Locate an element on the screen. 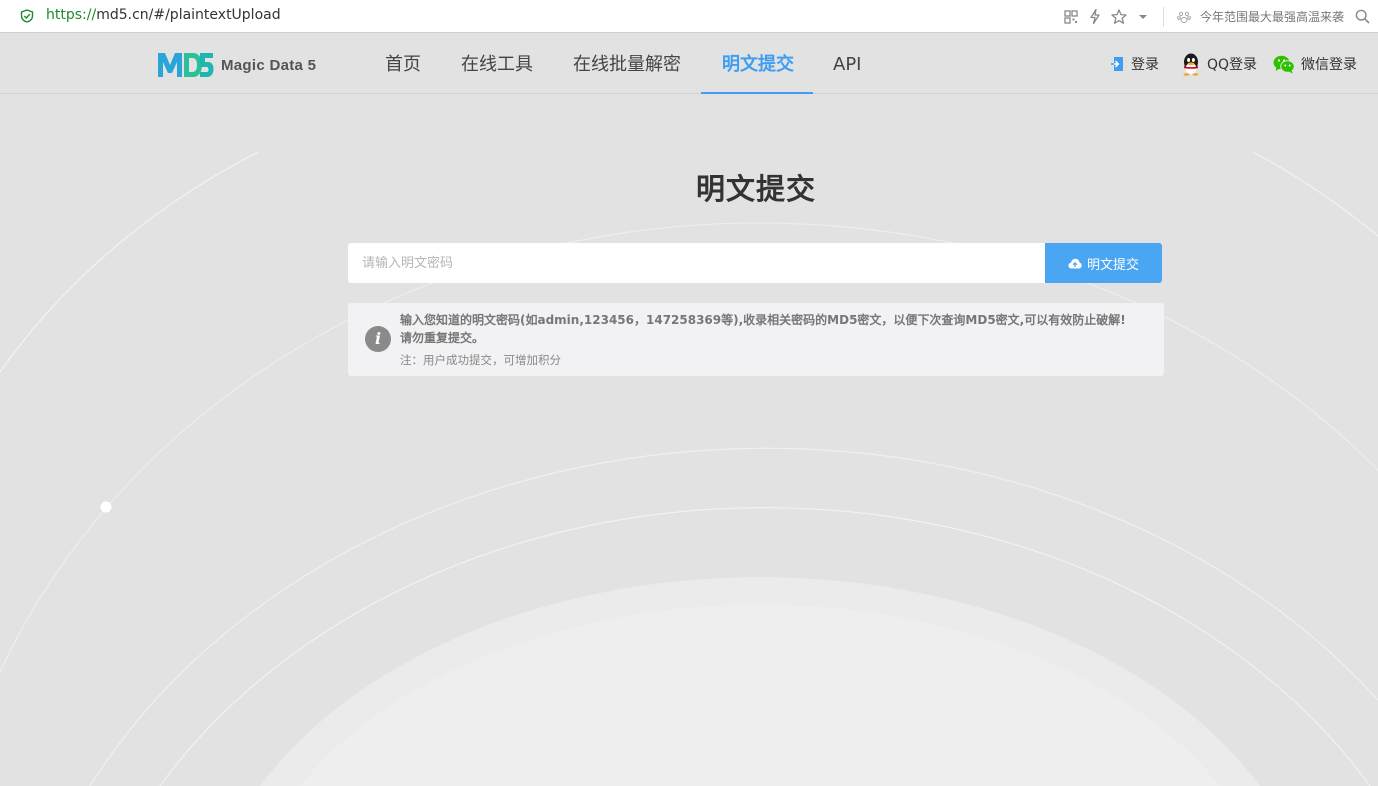  page-title: 明文提交 is located at coordinates (755, 189).